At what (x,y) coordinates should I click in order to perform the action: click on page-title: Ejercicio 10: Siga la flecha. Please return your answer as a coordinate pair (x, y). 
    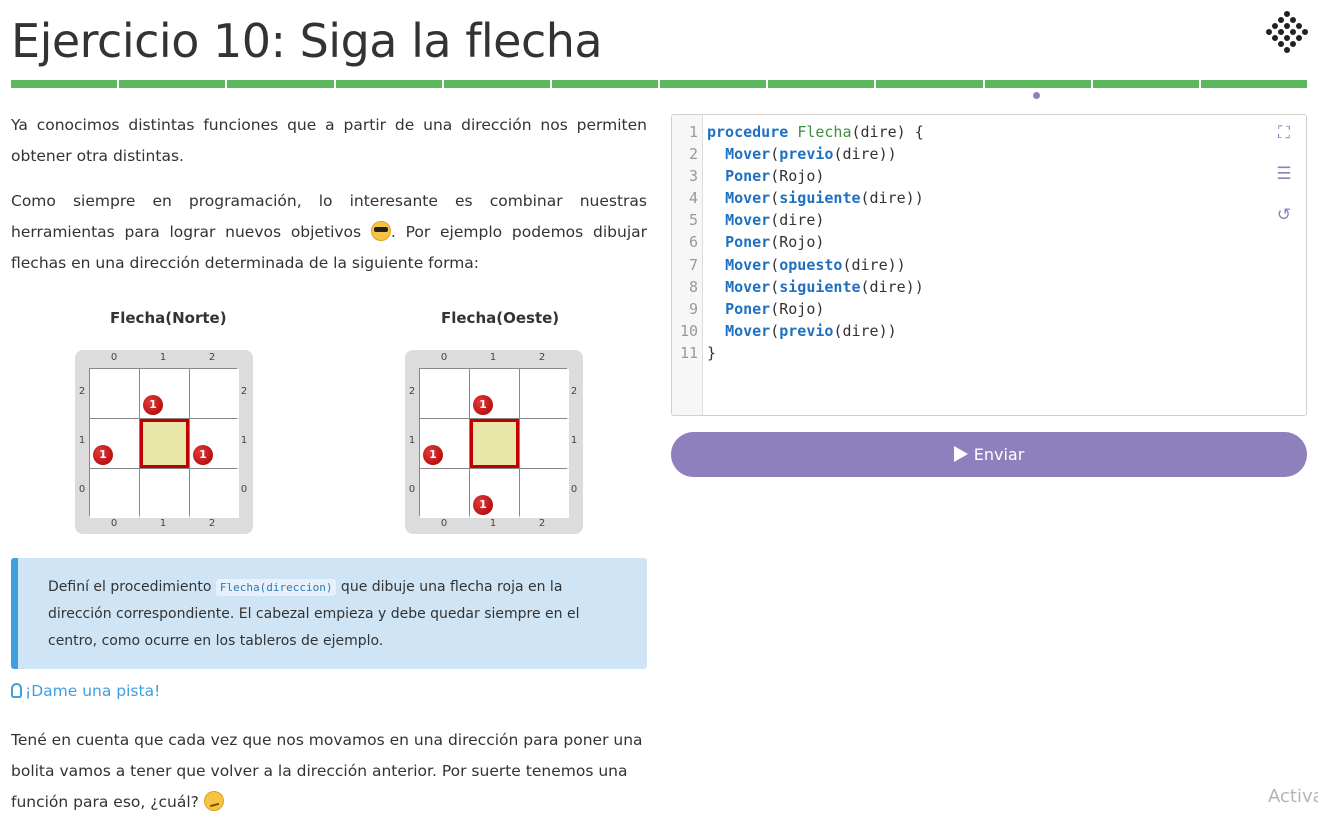
    Looking at the image, I should click on (307, 41).